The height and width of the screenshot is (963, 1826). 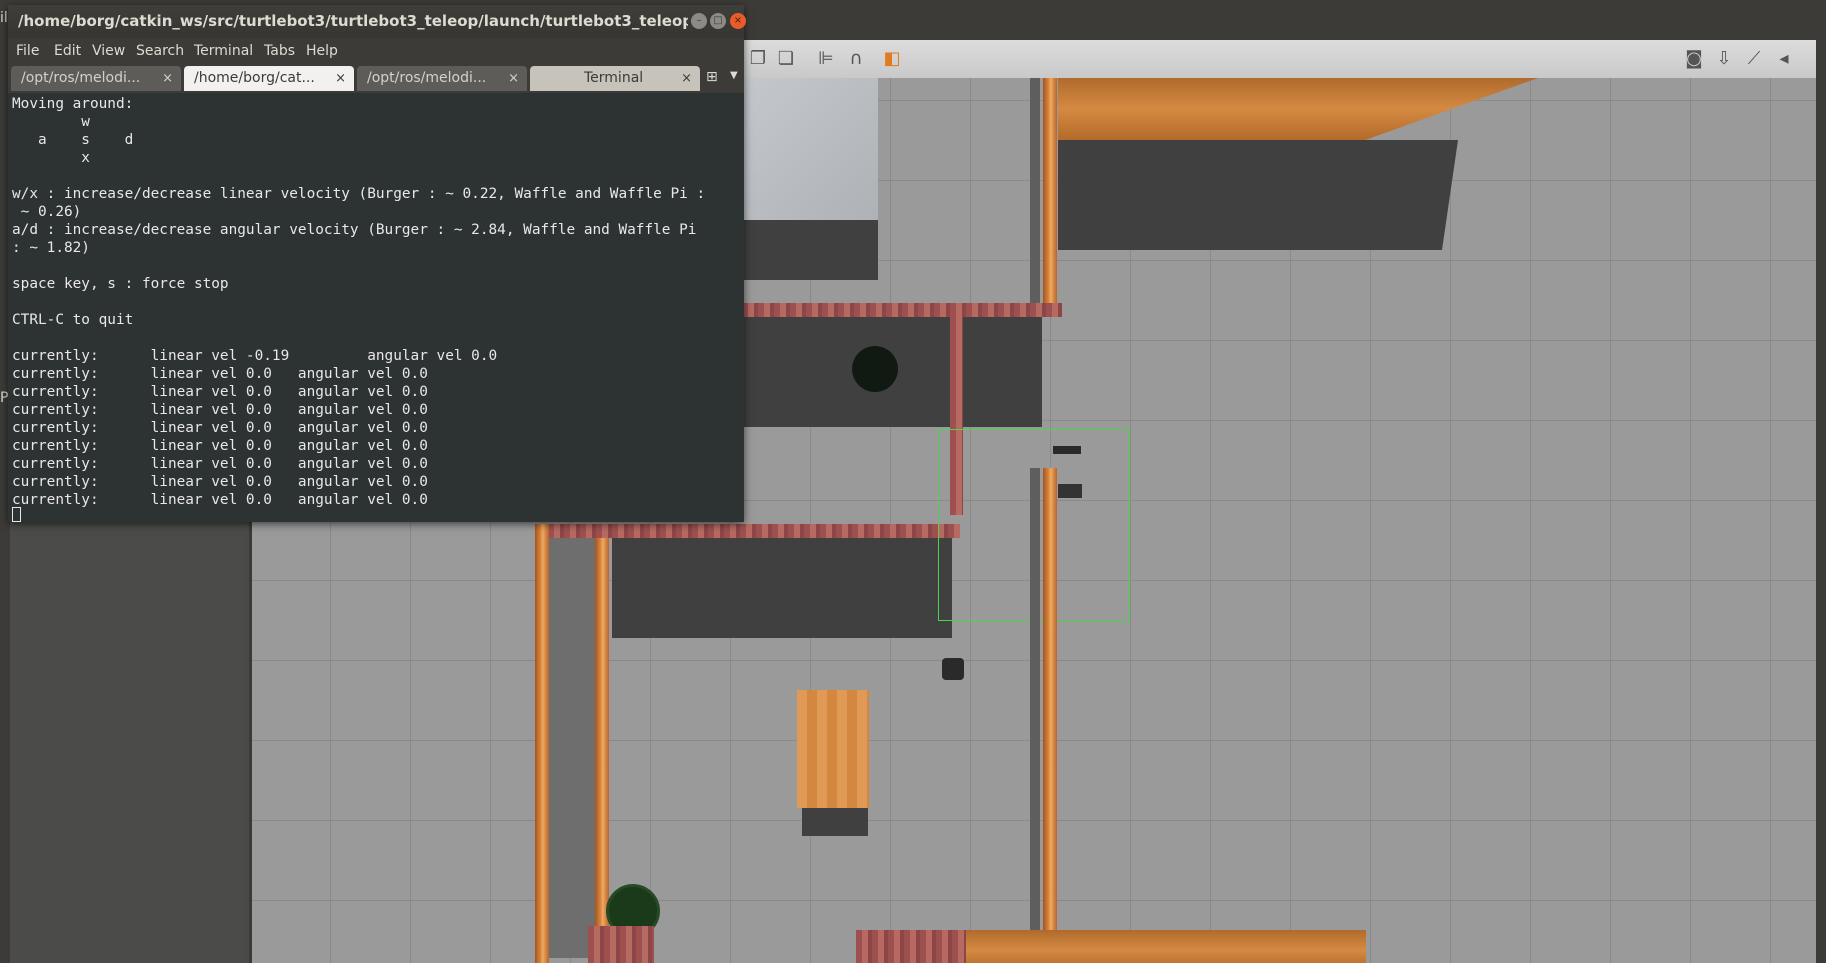 I want to click on scene-box-shadow, so click(x=811, y=250).